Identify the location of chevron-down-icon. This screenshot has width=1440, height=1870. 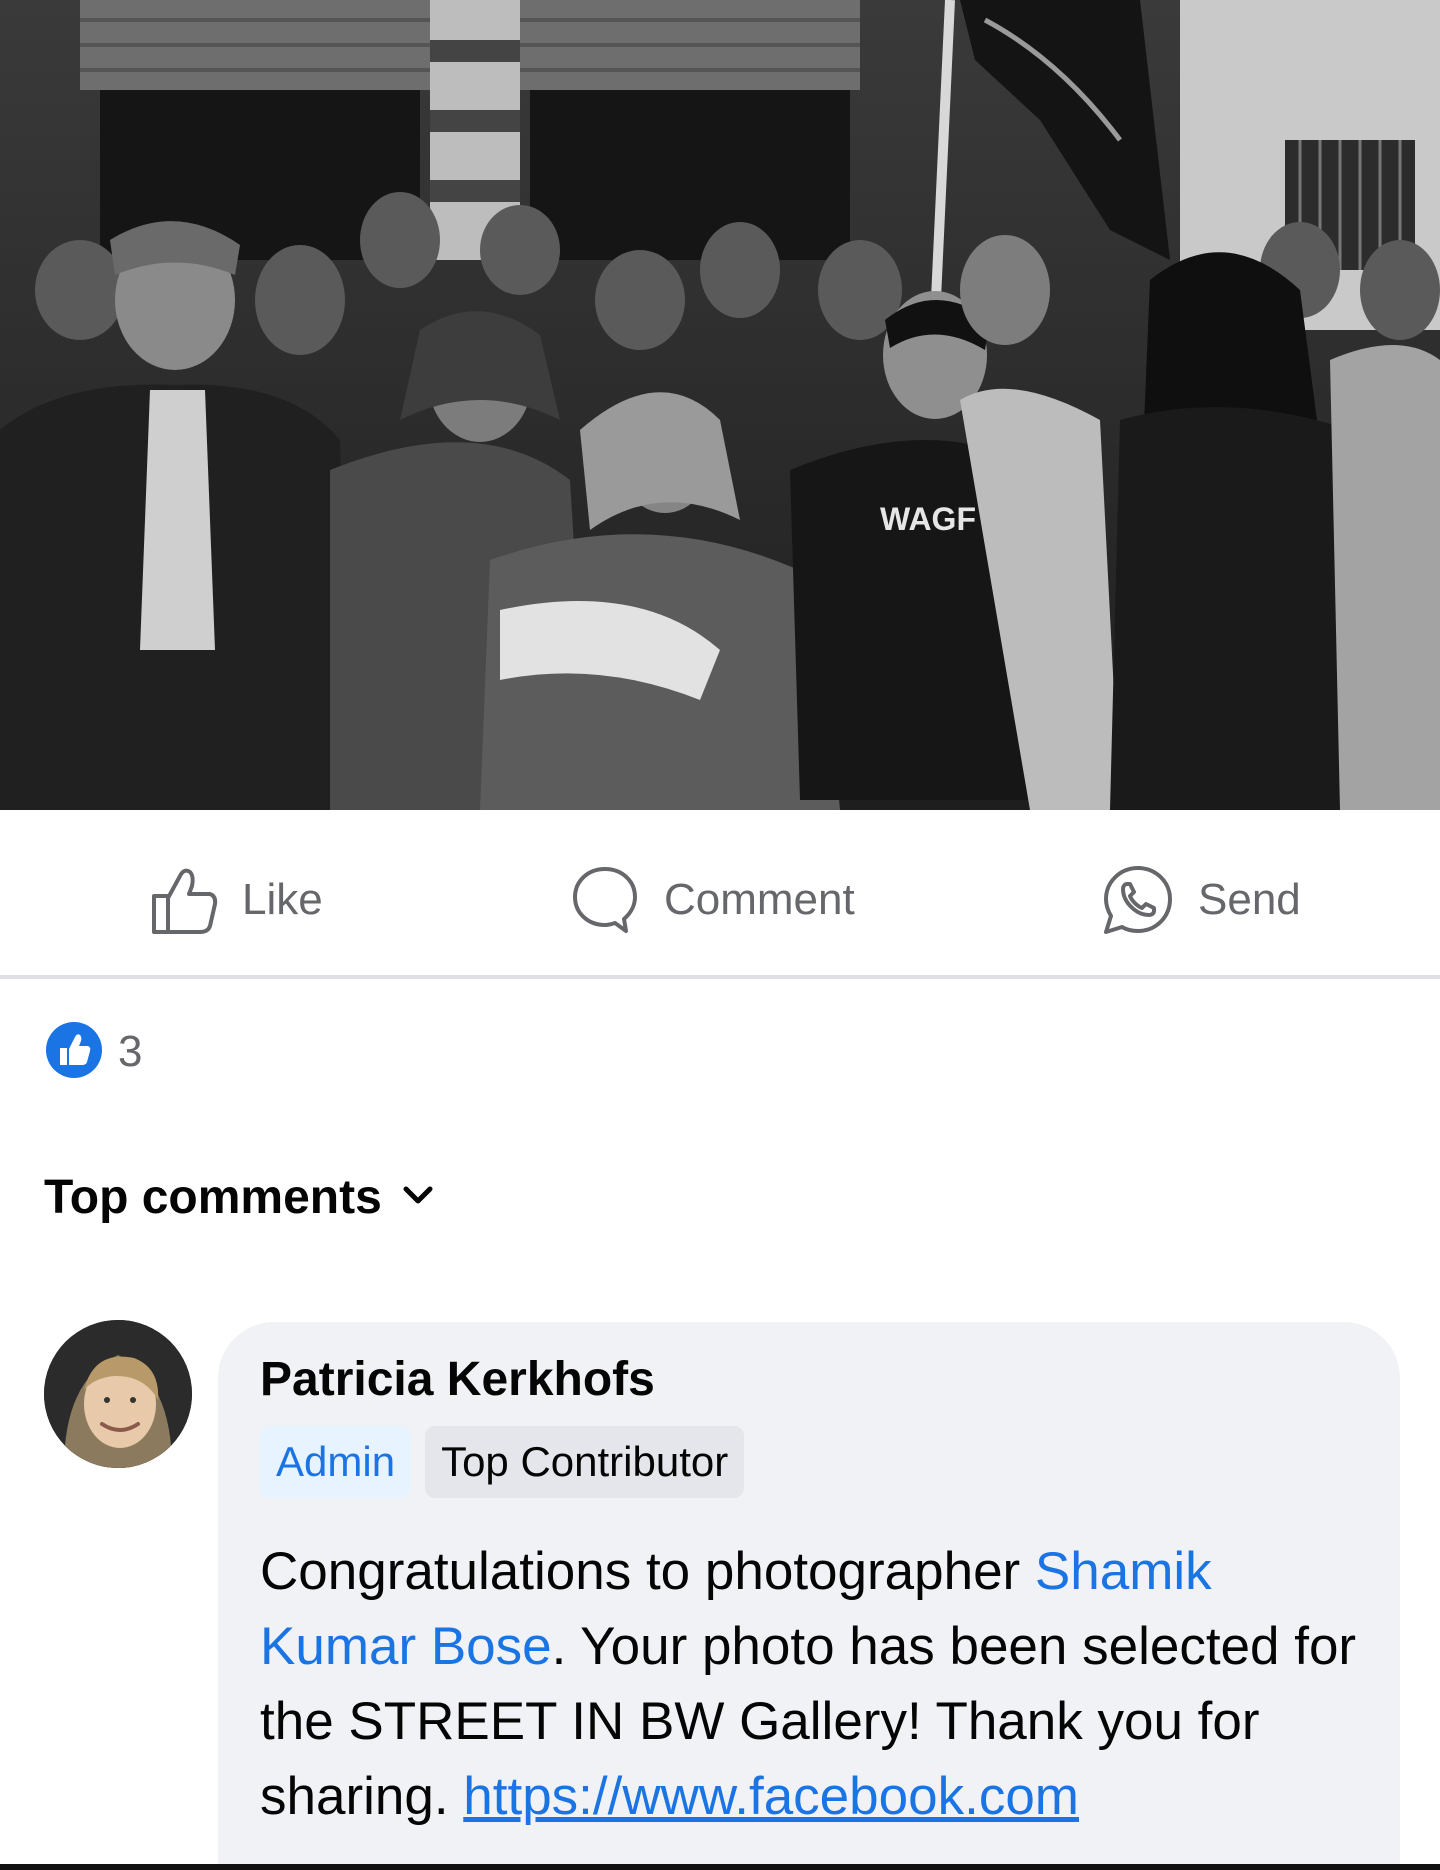
(418, 1197).